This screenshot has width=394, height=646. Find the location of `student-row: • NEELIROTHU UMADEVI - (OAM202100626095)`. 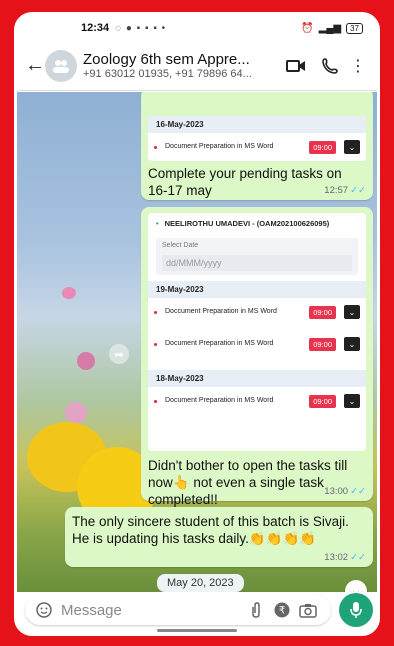

student-row: • NEELIROTHU UMADEVI - (OAM202100626095) is located at coordinates (257, 223).